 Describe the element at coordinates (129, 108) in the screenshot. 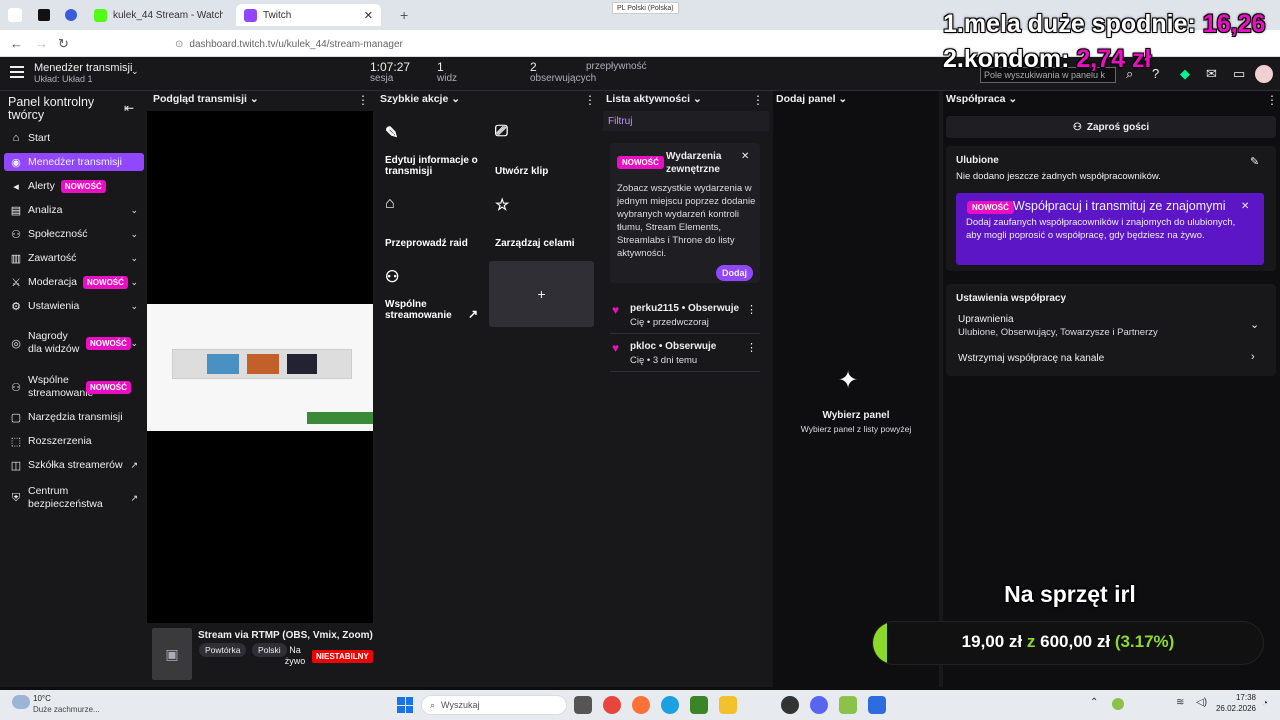

I see `collapse-sidebar-icon: ⇤` at that location.